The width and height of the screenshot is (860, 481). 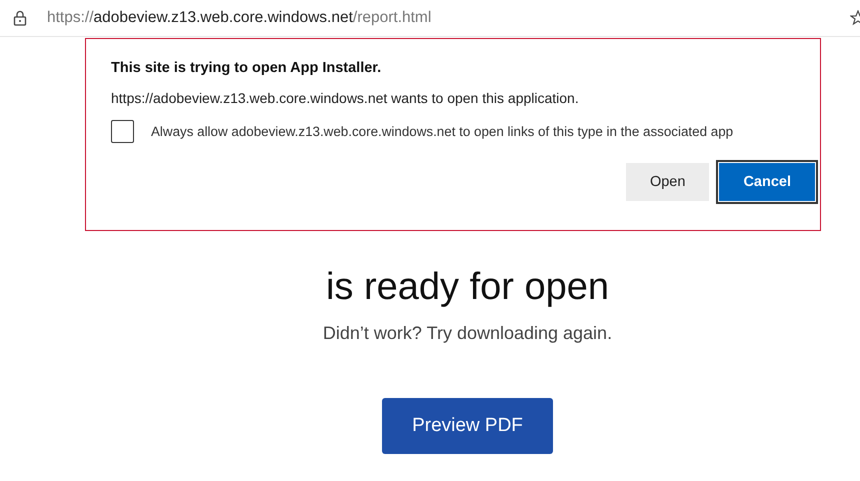 What do you see at coordinates (467, 426) in the screenshot?
I see `preview-pdf-button: Preview PDF` at bounding box center [467, 426].